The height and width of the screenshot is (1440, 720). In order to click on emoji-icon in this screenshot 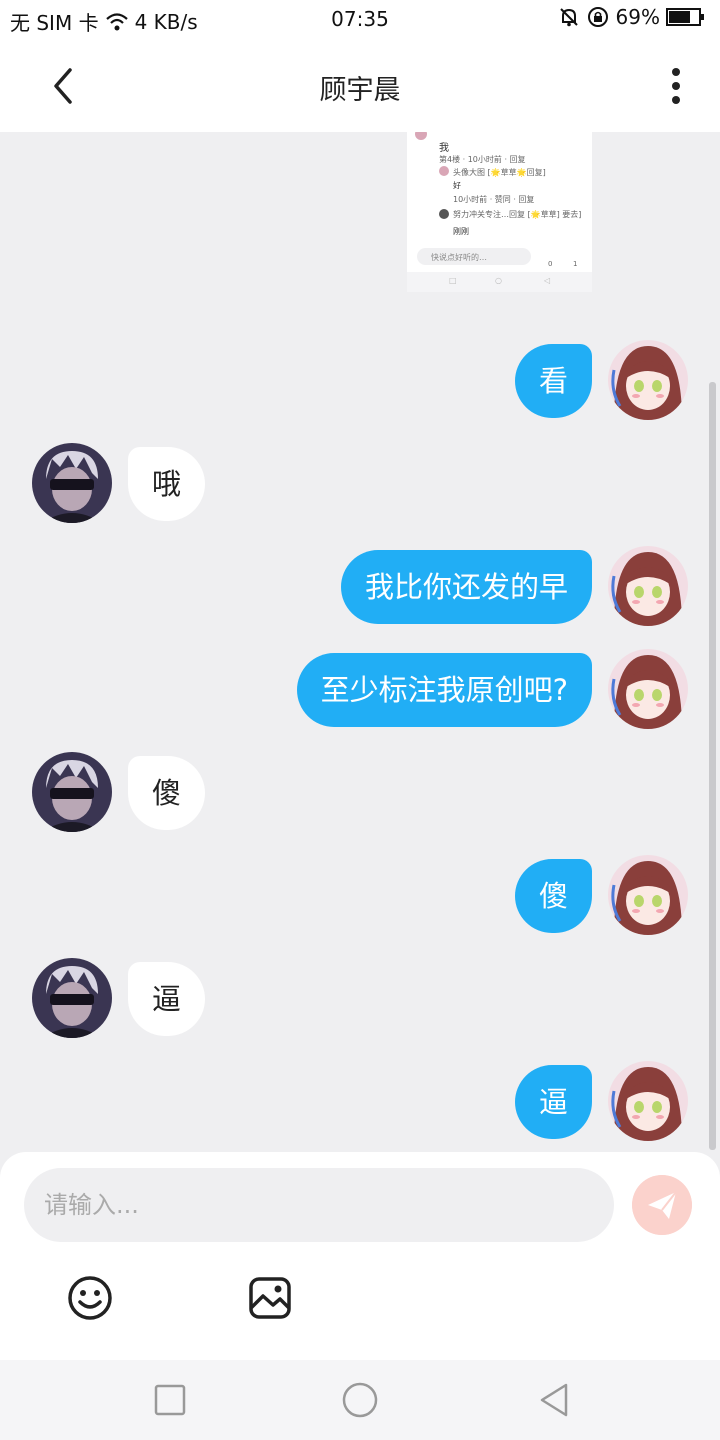, I will do `click(90, 1298)`.